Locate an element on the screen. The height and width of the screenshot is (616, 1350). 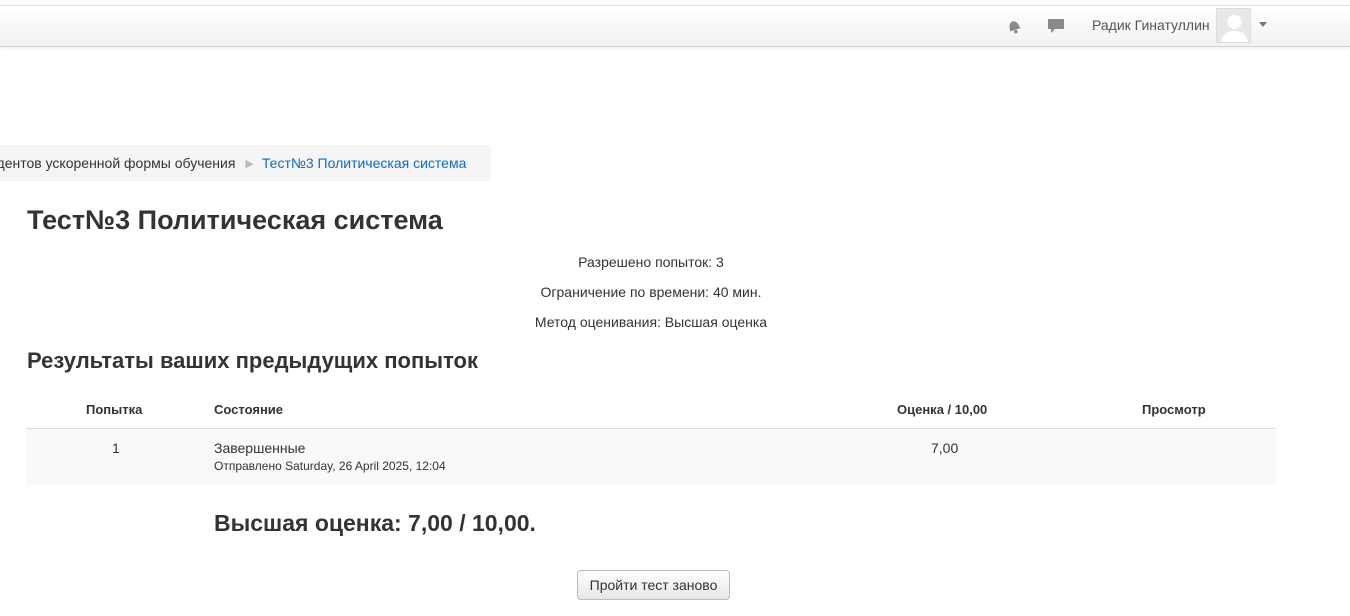
column-header-state: Состояние is located at coordinates (249, 409).